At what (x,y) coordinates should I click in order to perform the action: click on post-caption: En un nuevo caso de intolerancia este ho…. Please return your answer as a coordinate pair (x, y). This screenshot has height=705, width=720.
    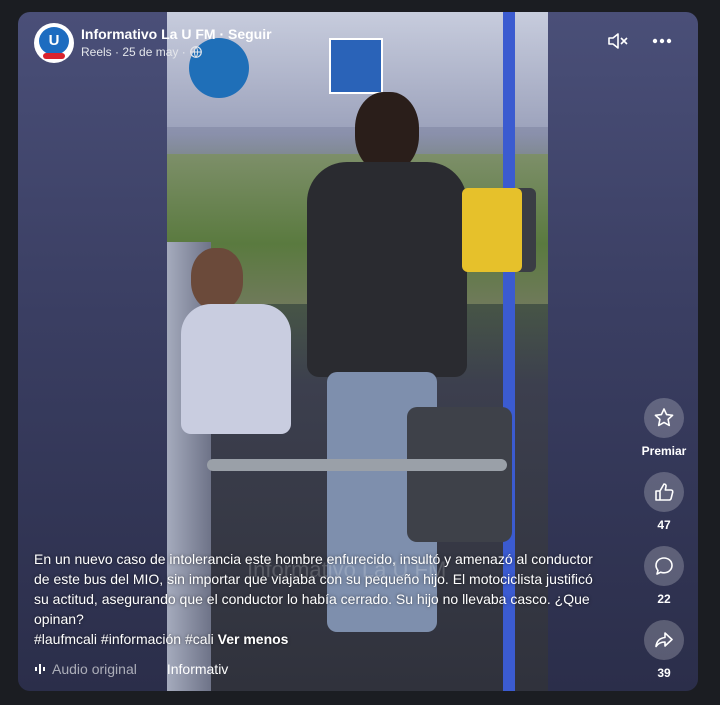
    Looking at the image, I should click on (319, 599).